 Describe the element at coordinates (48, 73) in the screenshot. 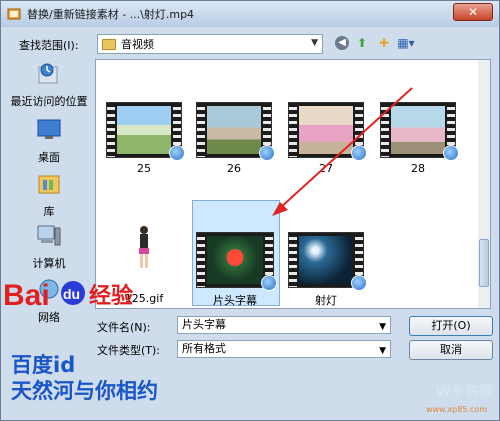

I see `recent-places-icon` at that location.